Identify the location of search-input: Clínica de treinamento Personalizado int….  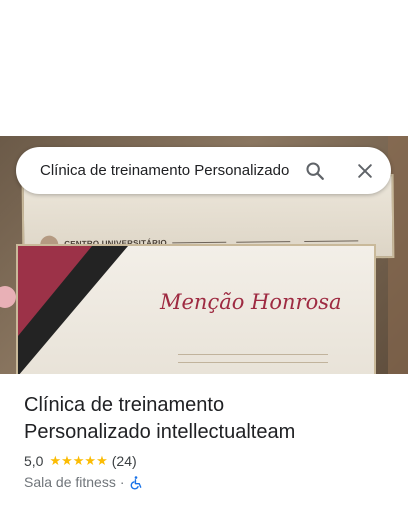
(165, 170).